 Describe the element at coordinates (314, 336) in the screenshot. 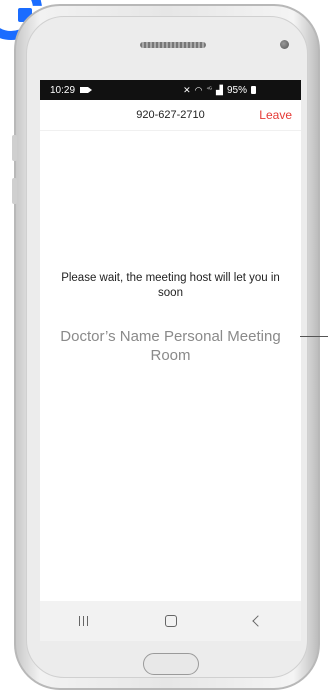

I see `callout-line` at that location.